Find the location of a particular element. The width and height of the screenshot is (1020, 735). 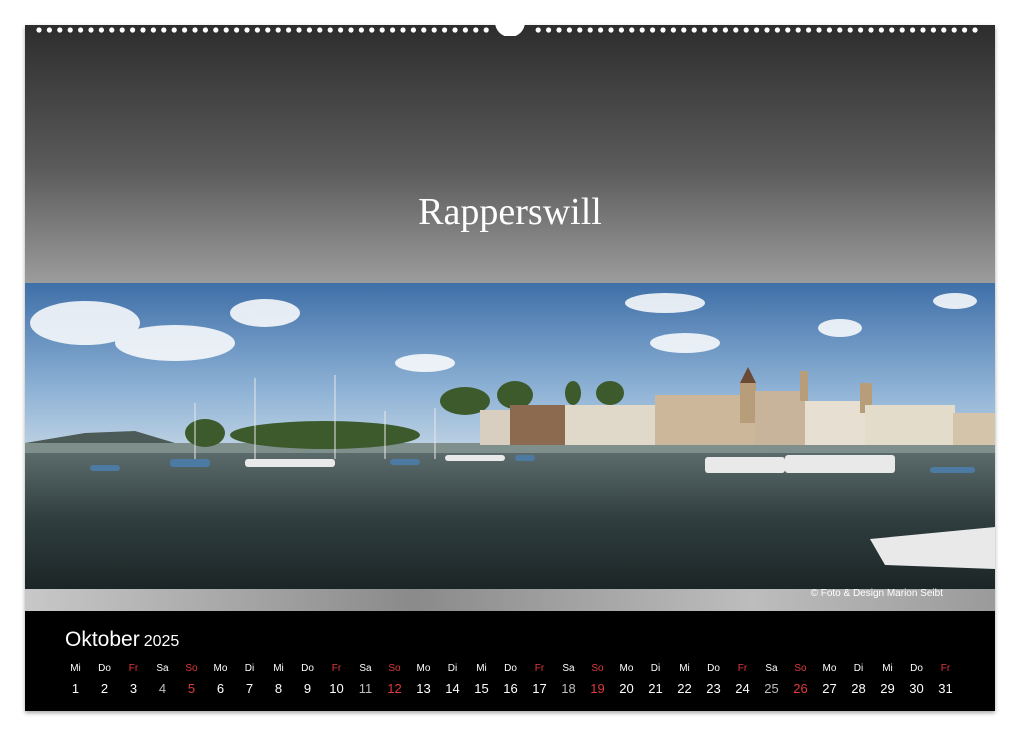

weekday-label: Di is located at coordinates (249, 668).